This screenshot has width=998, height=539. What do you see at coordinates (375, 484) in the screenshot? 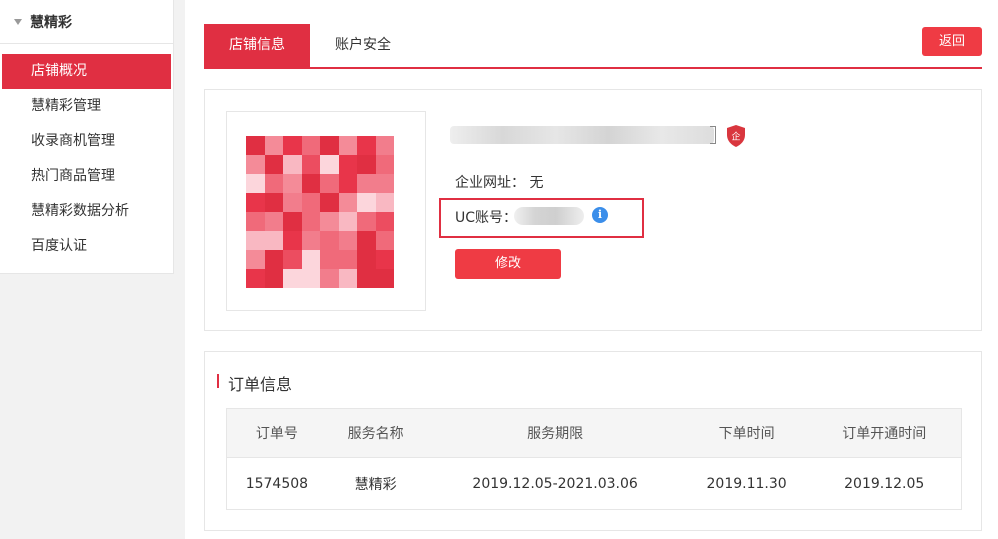
I see `cell-service-name: 慧精彩` at bounding box center [375, 484].